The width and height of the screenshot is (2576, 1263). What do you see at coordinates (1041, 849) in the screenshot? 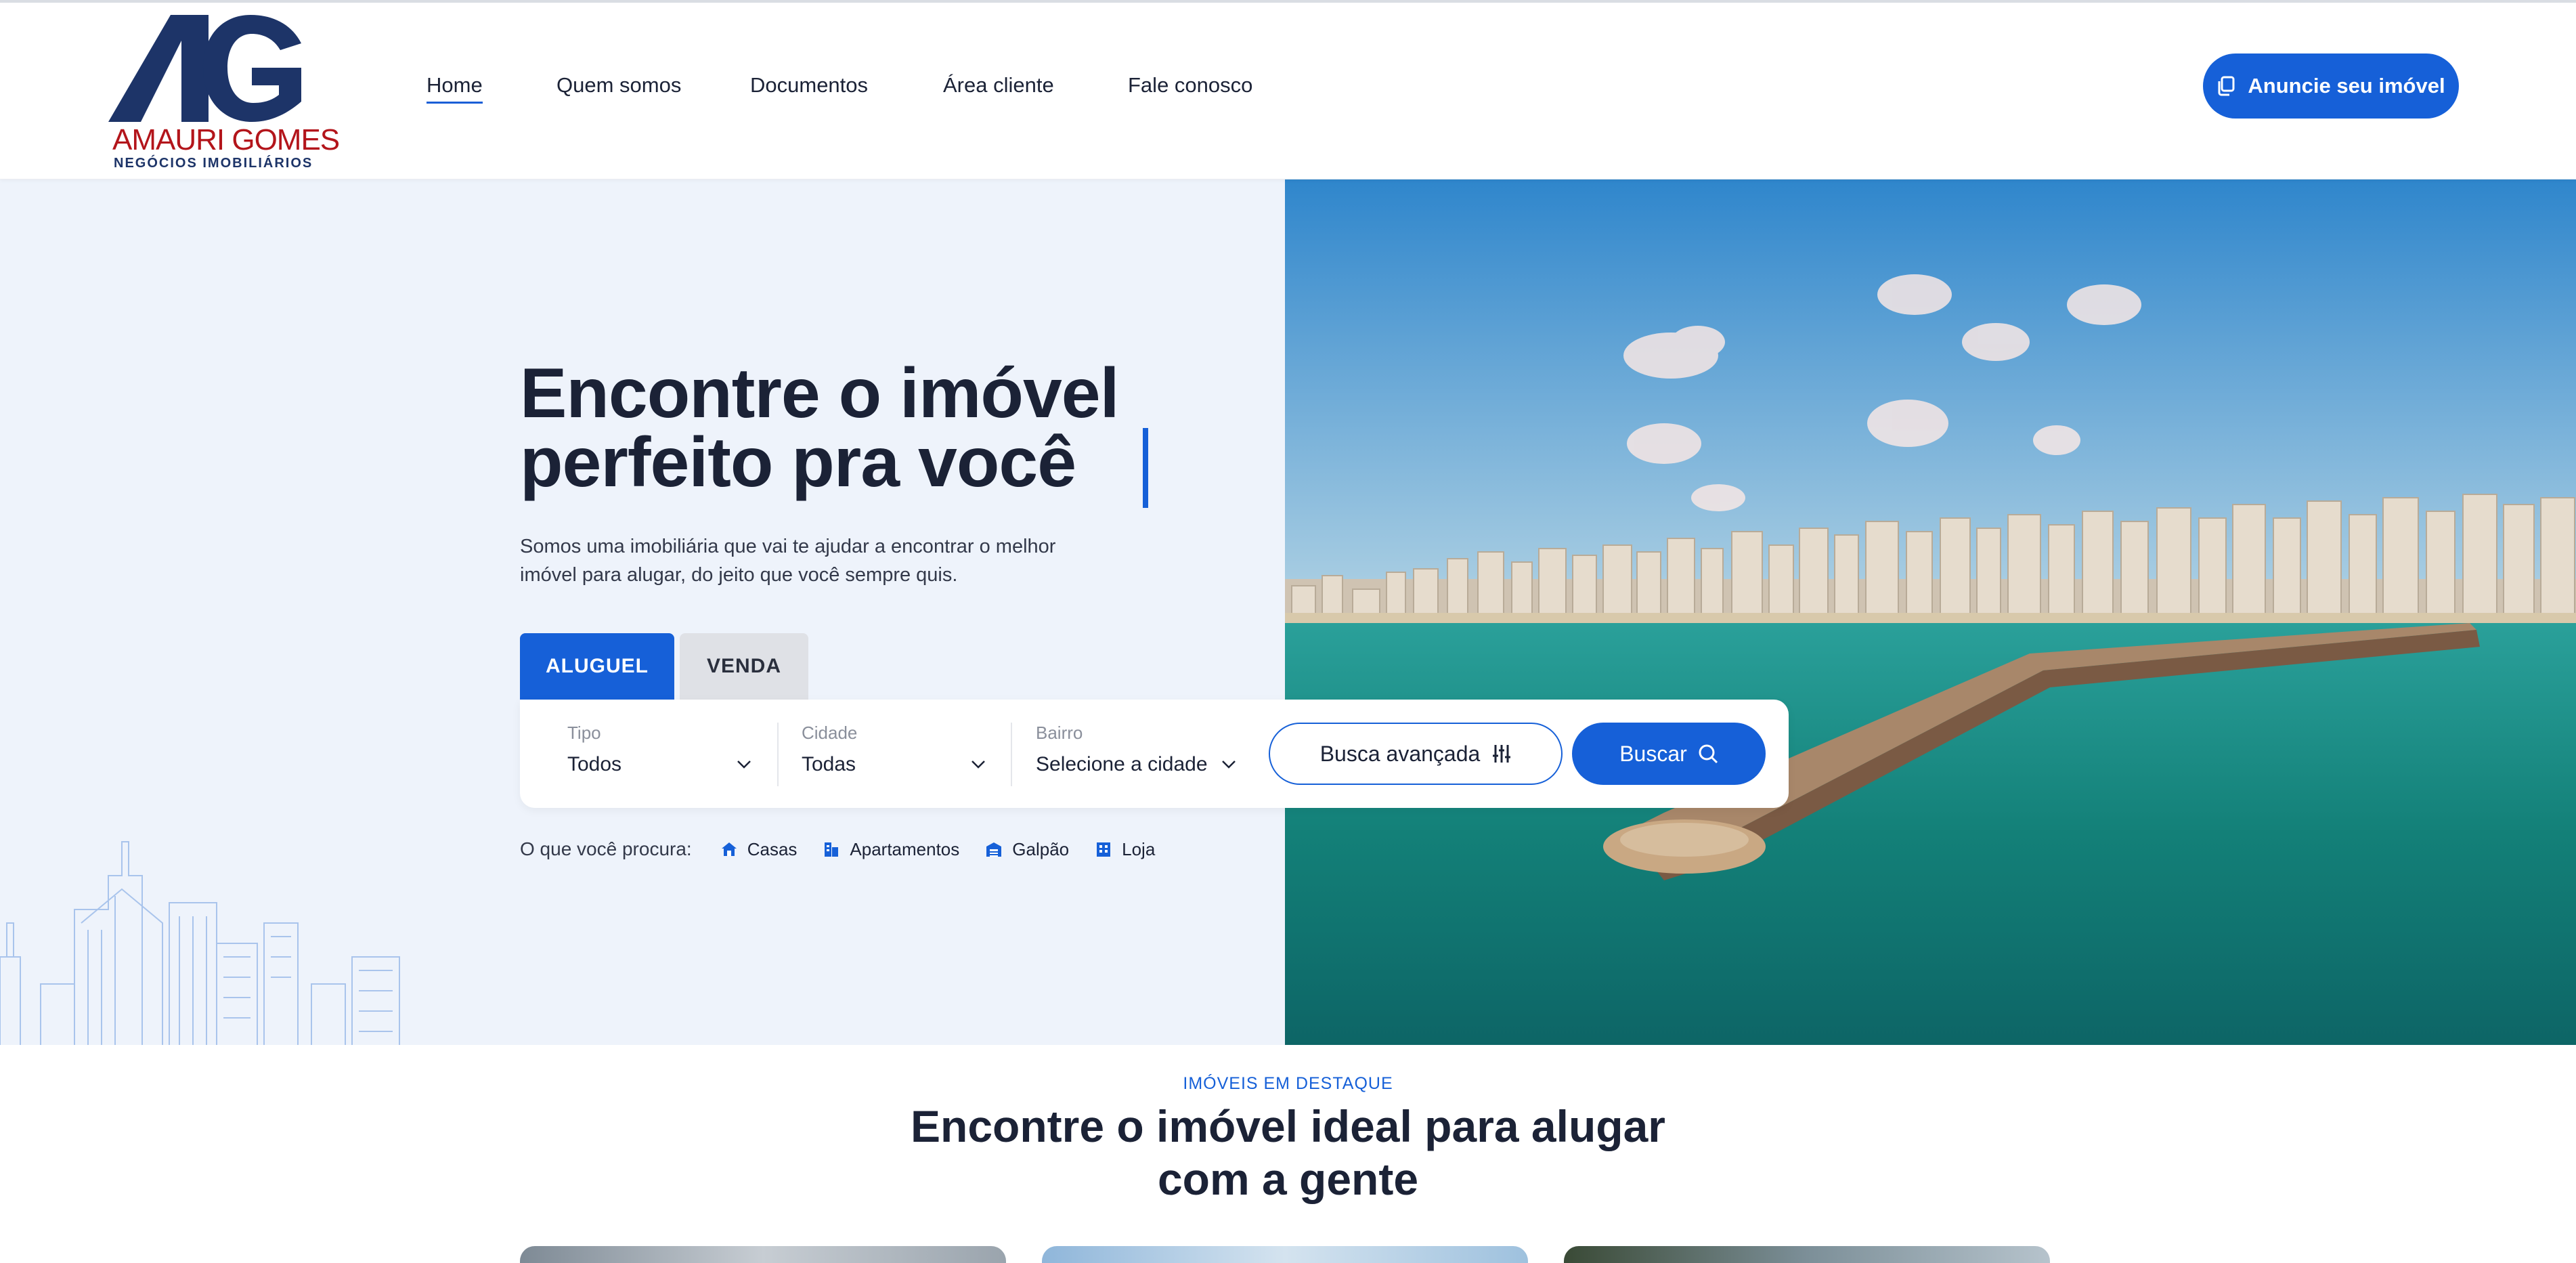
I see `quick-item-label: Galpão` at bounding box center [1041, 849].